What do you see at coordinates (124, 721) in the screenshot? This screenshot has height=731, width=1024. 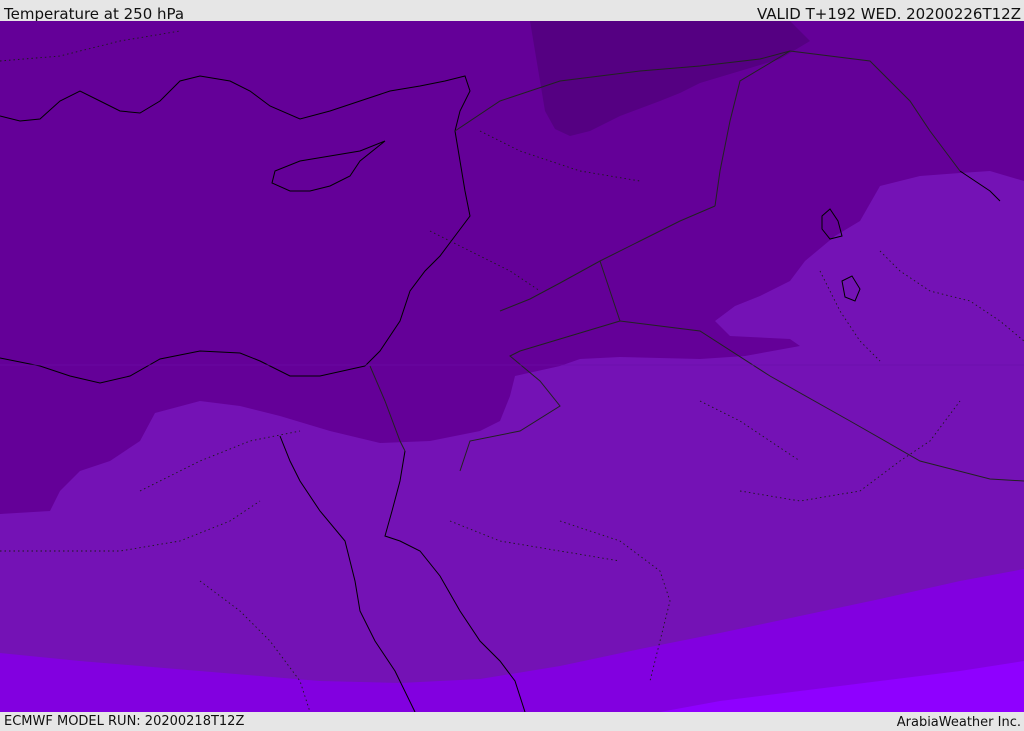 I see `model-run-label: ECMWF MODEL RUN: 20200218T12Z` at bounding box center [124, 721].